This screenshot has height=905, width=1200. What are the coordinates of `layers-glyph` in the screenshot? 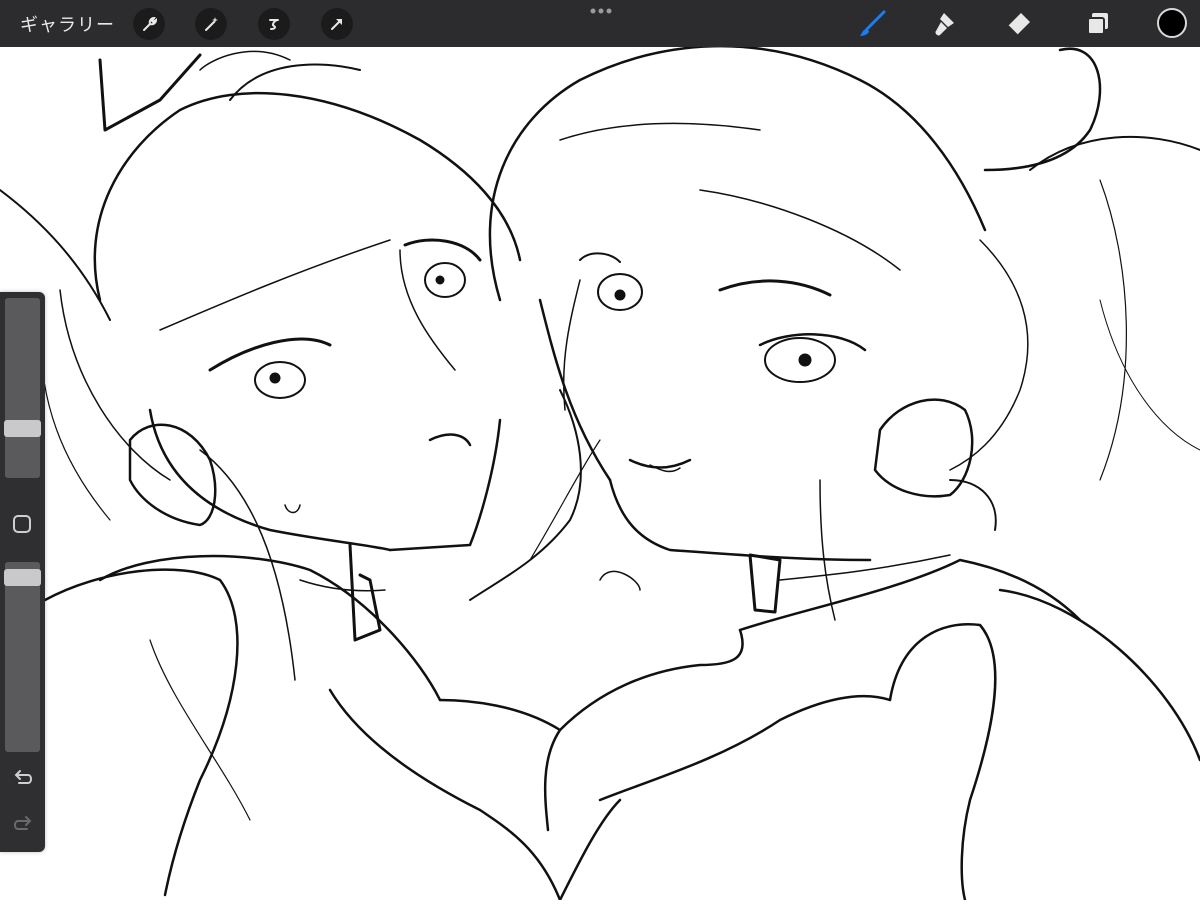 It's located at (1097, 24).